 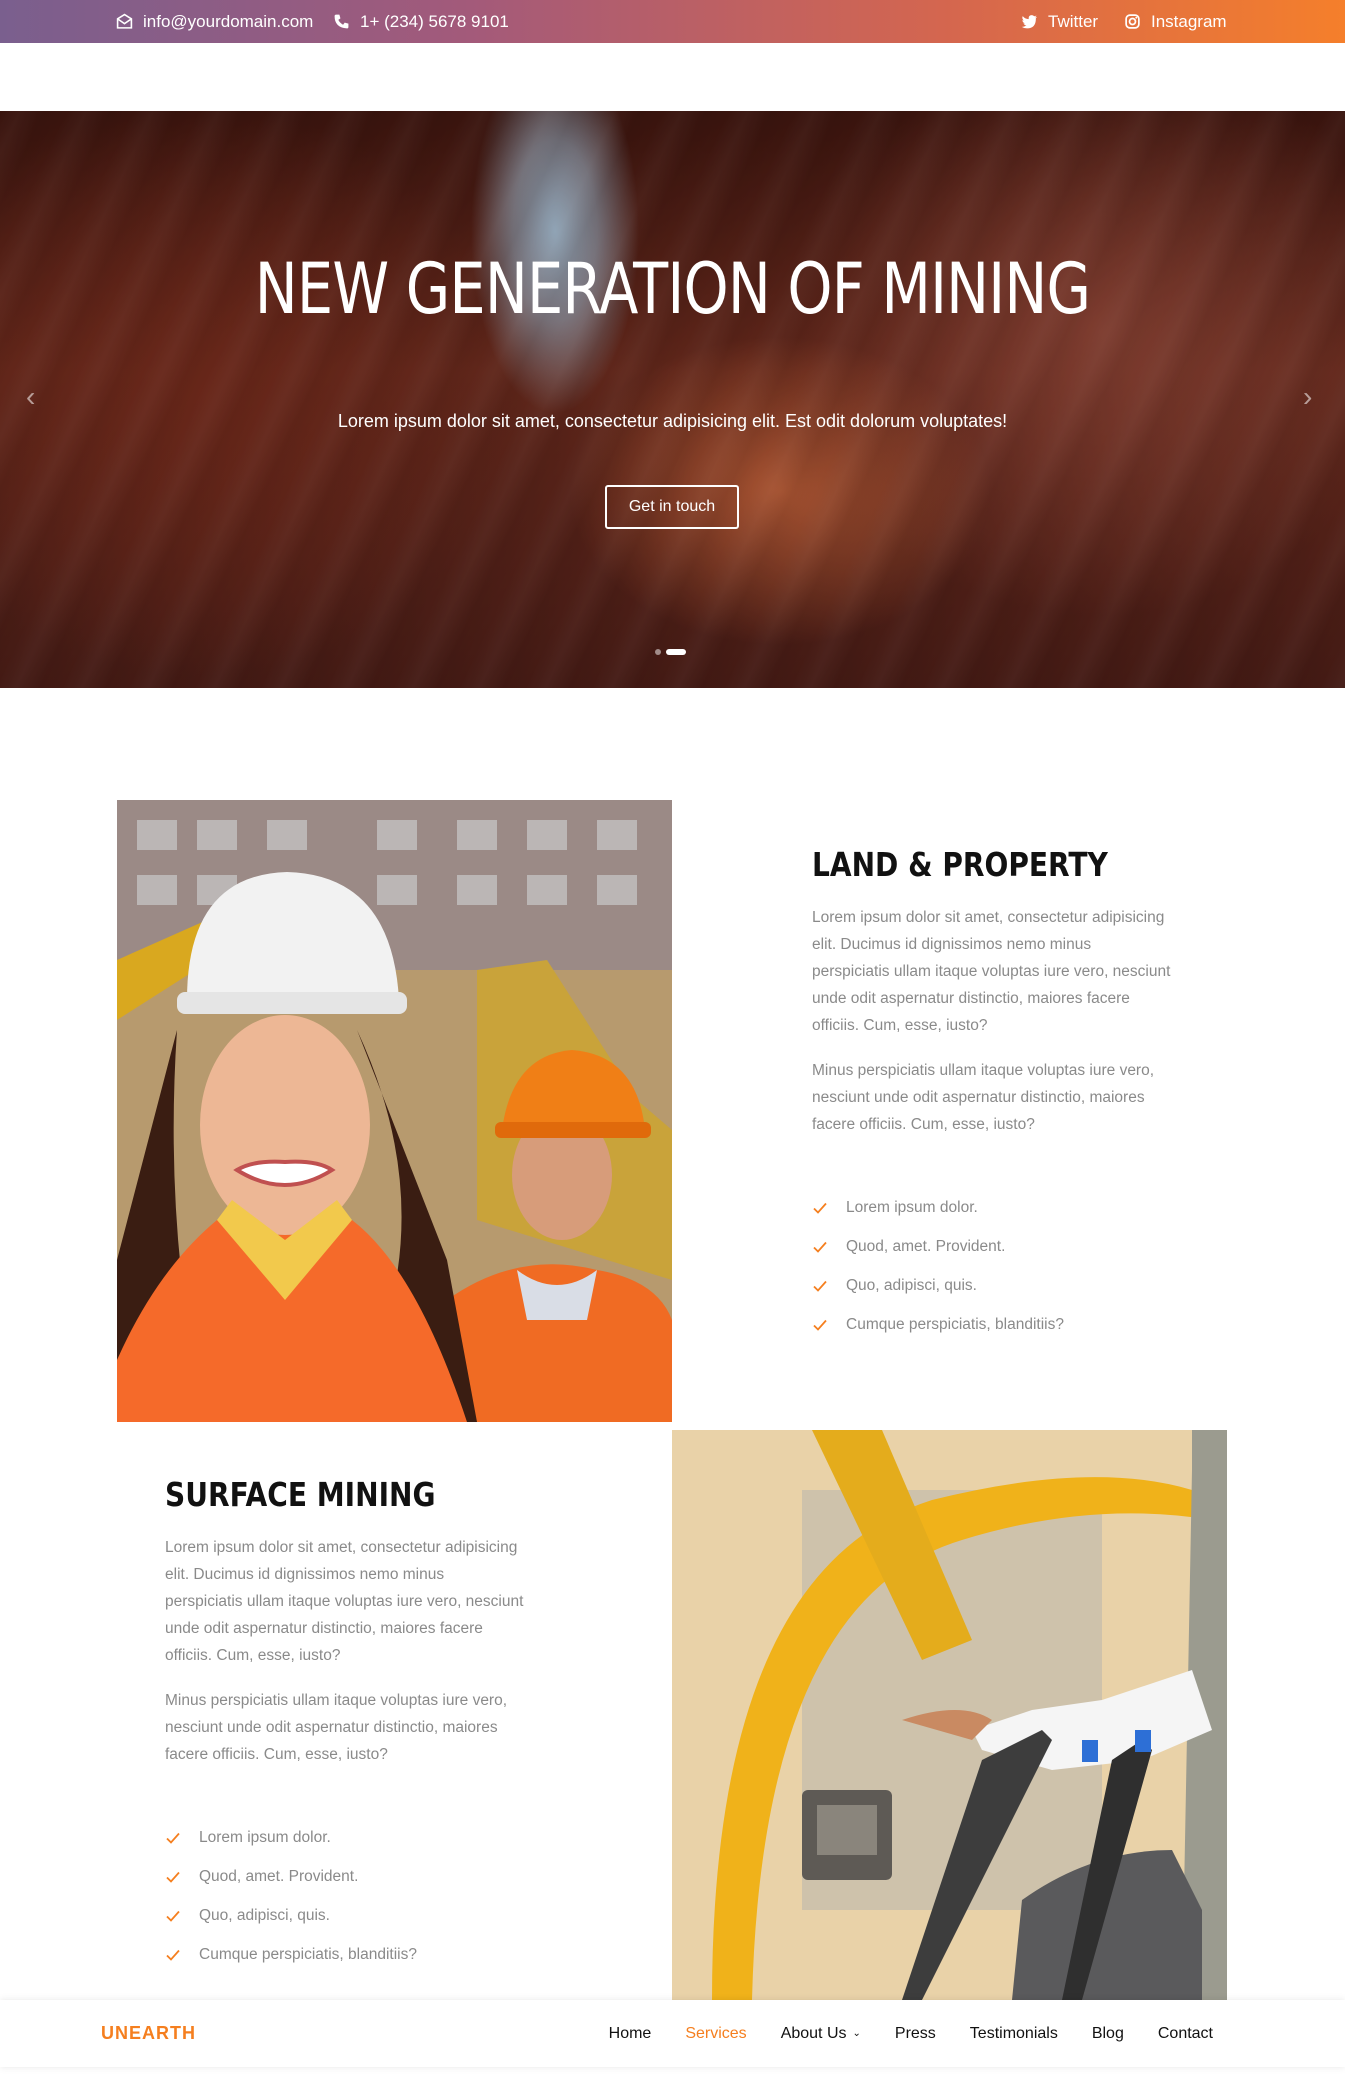 I want to click on instagram-icon, so click(x=1132, y=21).